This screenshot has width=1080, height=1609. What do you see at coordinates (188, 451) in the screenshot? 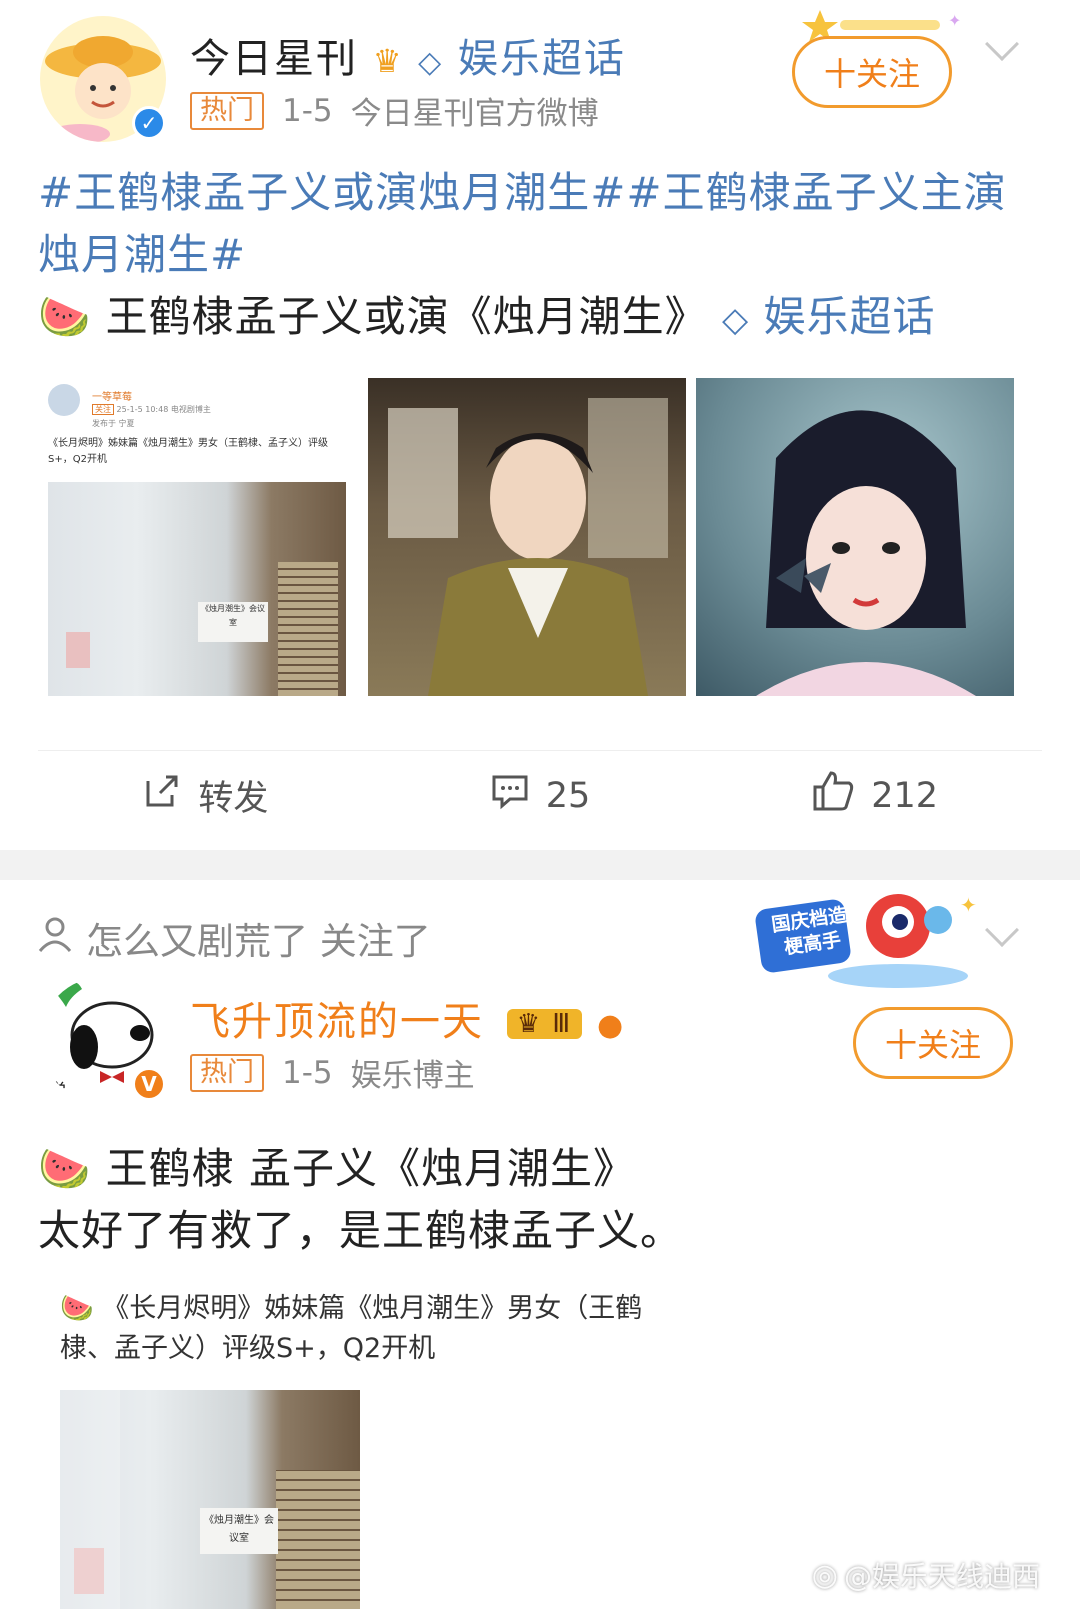
I see `thumb-text: 《长月烬明》姊妹篇《烛月潮生》男女（王鹤棣、孟子义）评级S+，Q2开机` at bounding box center [188, 451].